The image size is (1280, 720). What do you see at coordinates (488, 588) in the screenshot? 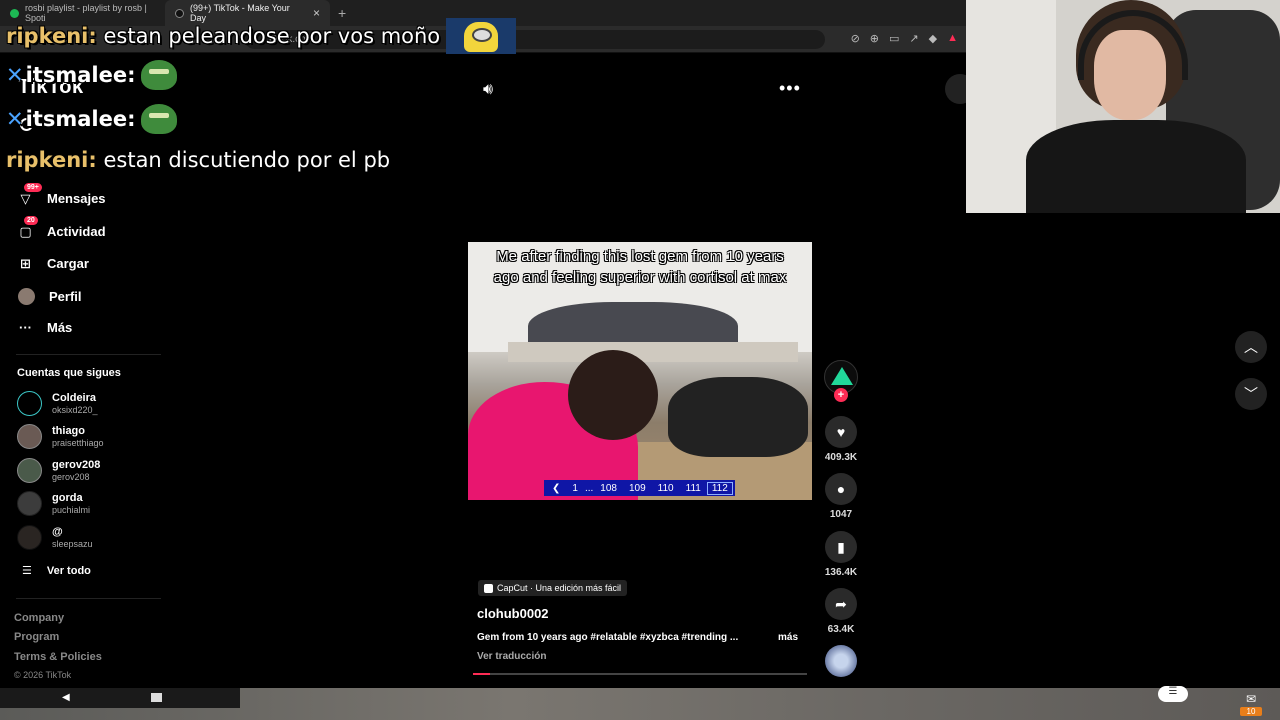
I see `capcut-icon` at bounding box center [488, 588].